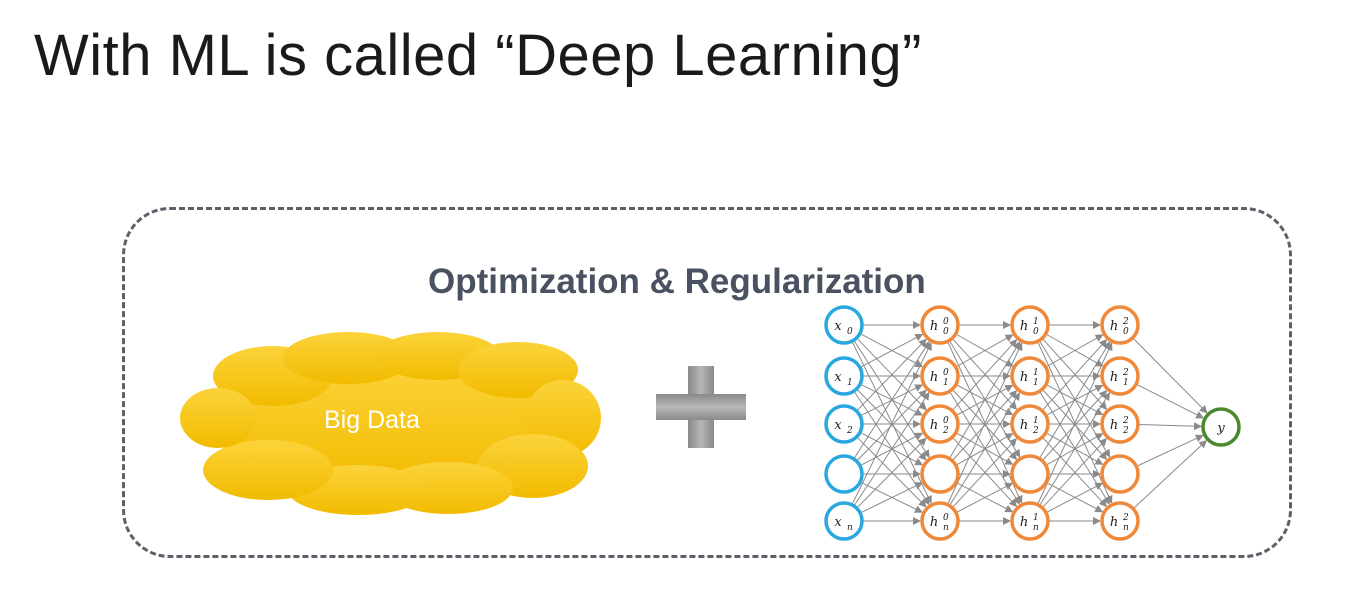 The image size is (1353, 611). I want to click on input-node, so click(844, 474).